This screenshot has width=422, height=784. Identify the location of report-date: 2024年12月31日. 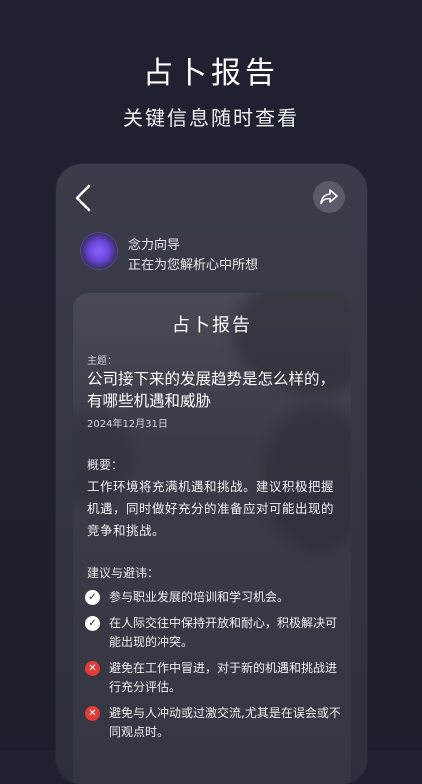
(127, 424).